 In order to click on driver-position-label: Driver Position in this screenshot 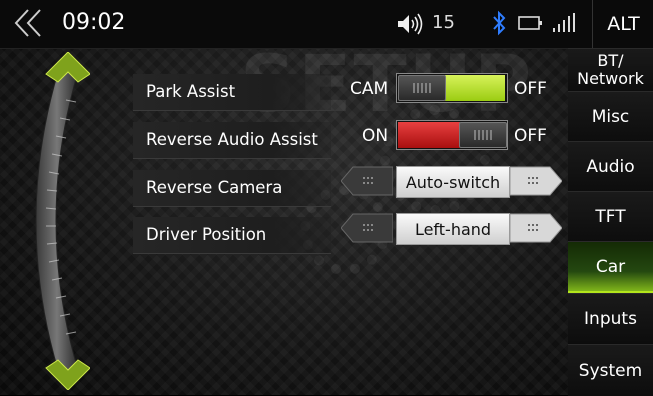, I will do `click(206, 234)`.